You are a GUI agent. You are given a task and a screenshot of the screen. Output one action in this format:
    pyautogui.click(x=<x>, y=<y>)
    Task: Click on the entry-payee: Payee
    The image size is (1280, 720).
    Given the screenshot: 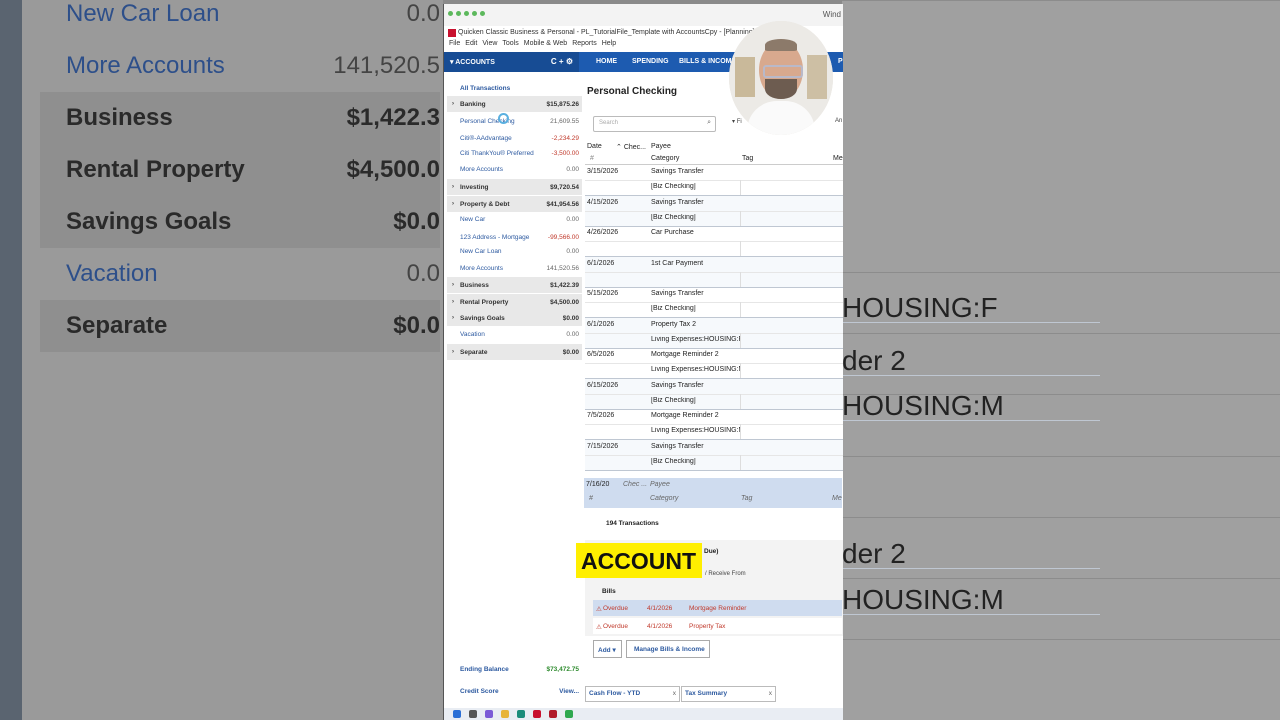 What is the action you would take?
    pyautogui.click(x=660, y=484)
    